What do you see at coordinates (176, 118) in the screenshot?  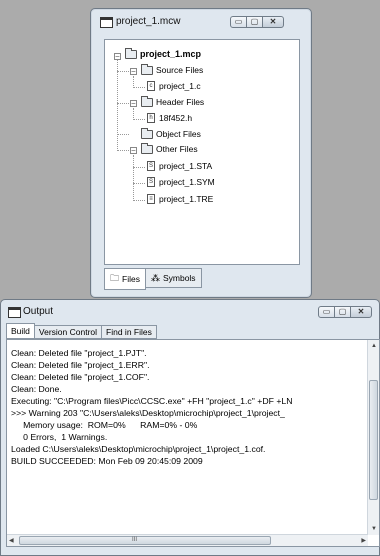 I see `tree-label: 18f452.h` at bounding box center [176, 118].